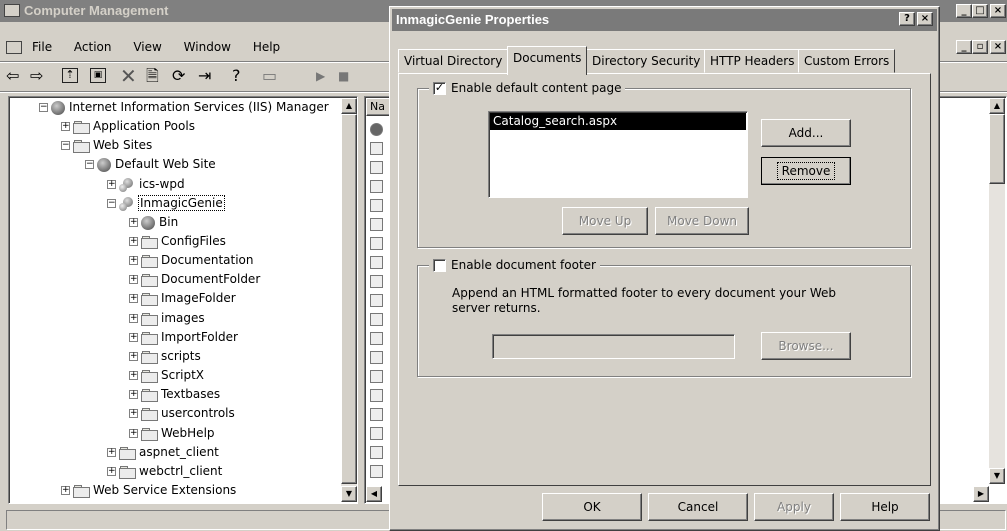 This screenshot has height=531, width=1007. What do you see at coordinates (885, 507) in the screenshot?
I see `help-button: Help` at bounding box center [885, 507].